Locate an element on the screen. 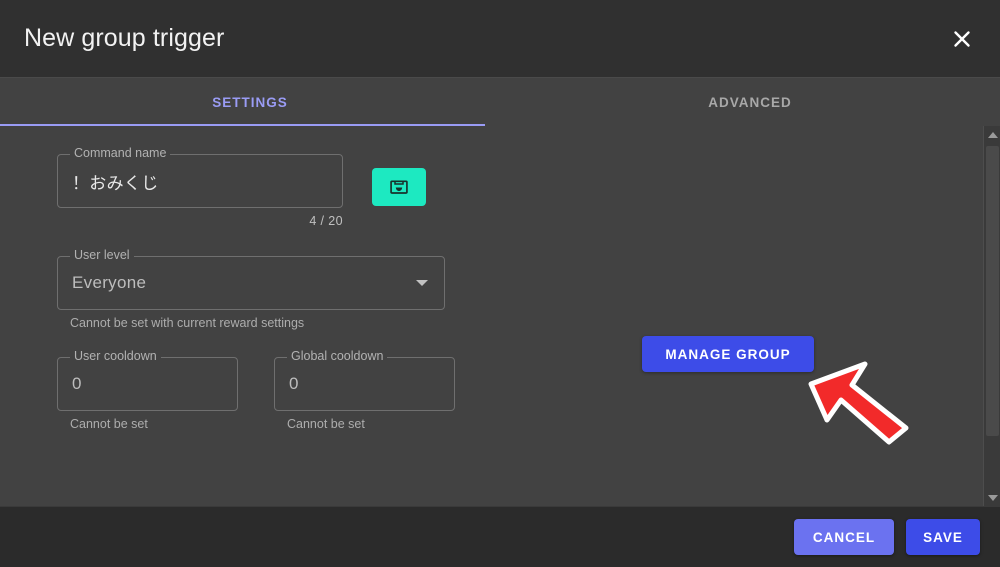 This screenshot has height=567, width=1000. inbox-icon is located at coordinates (399, 187).